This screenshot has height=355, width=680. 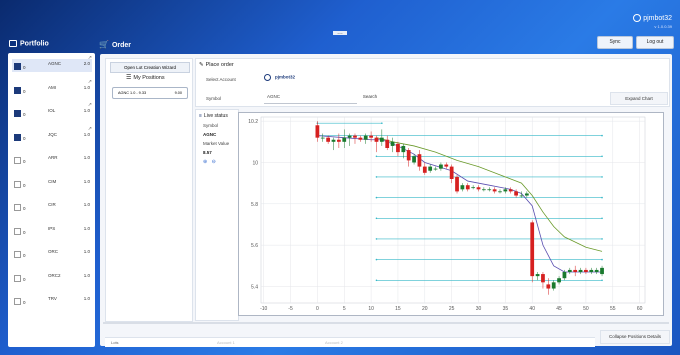 I want to click on portfolio-row: 0 AMI 1.0 ↗, so click(x=52, y=87).